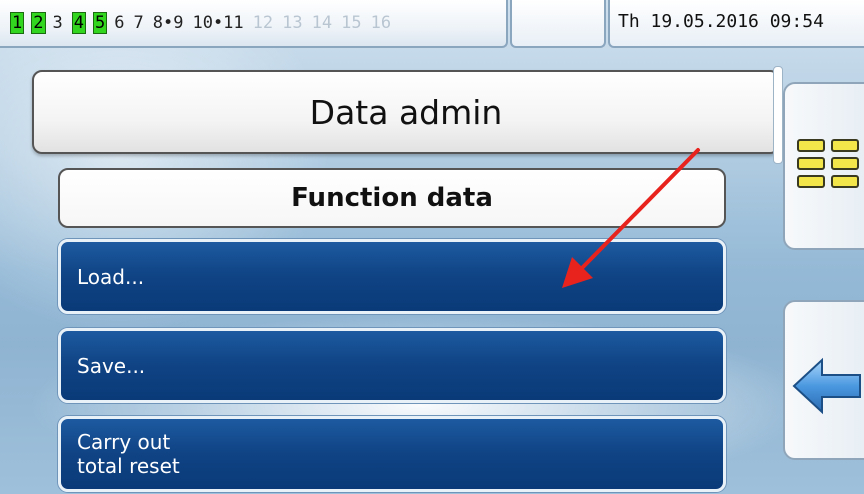 Image resolution: width=864 pixels, height=494 pixels. Describe the element at coordinates (128, 466) in the screenshot. I see `total-reset-label-line2: total reset` at that location.